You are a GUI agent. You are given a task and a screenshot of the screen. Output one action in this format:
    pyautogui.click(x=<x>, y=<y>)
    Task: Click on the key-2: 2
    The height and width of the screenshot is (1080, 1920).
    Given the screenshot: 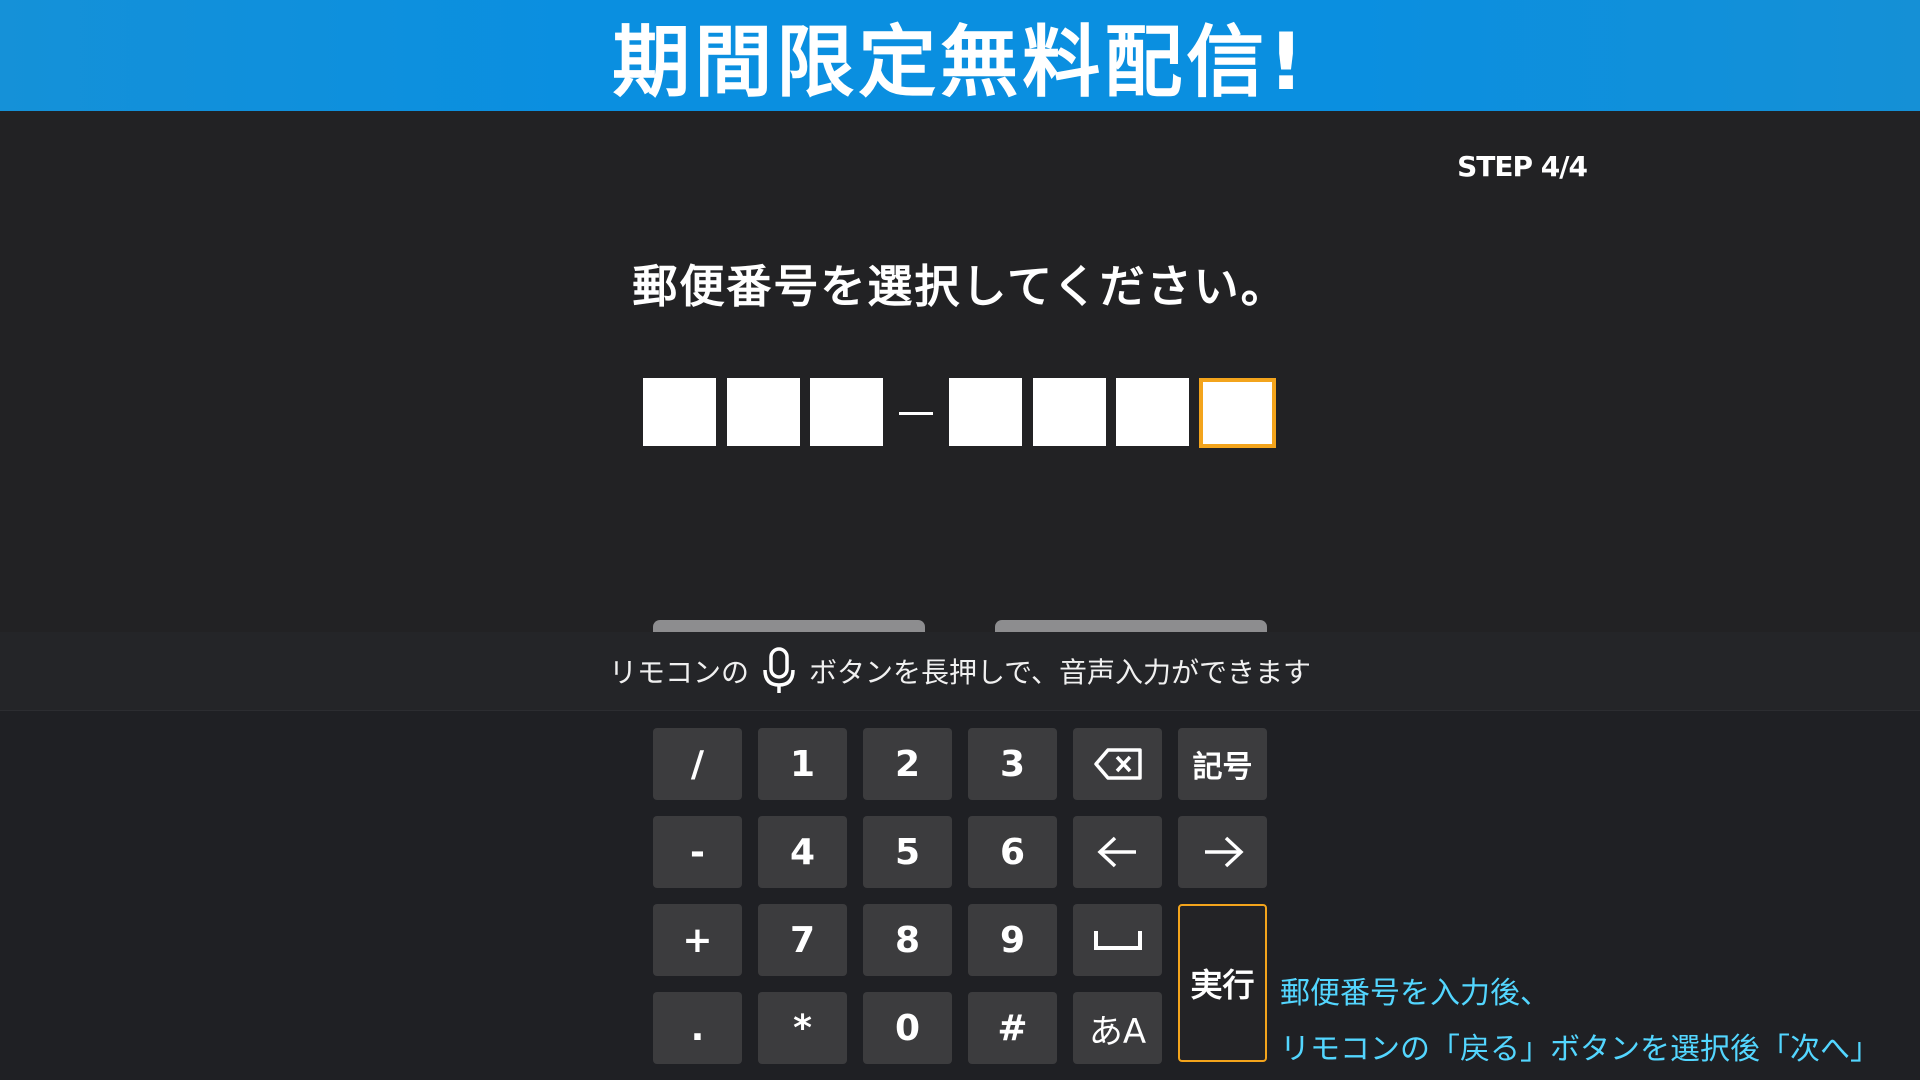 What is the action you would take?
    pyautogui.click(x=907, y=764)
    